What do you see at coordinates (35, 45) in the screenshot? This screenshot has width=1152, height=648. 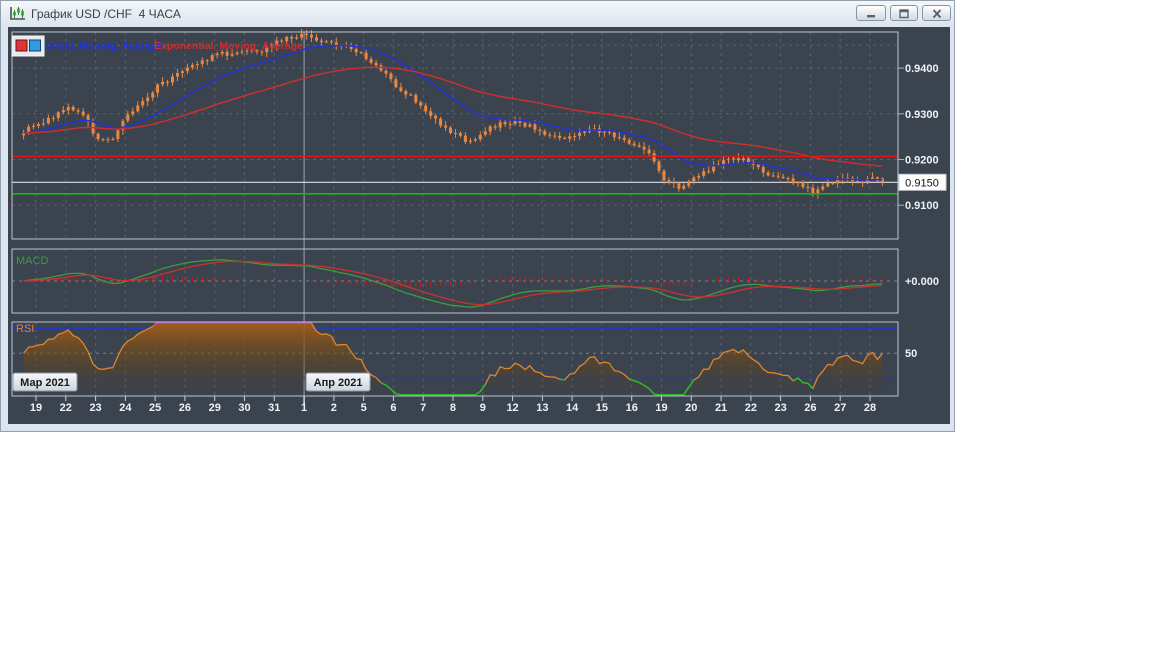 I see `legend-blue-swatch` at bounding box center [35, 45].